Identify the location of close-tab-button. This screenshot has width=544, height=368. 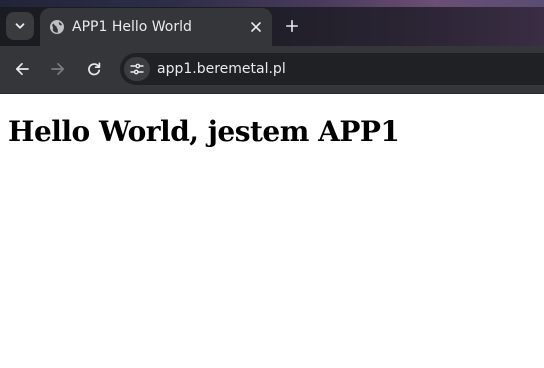
(256, 27).